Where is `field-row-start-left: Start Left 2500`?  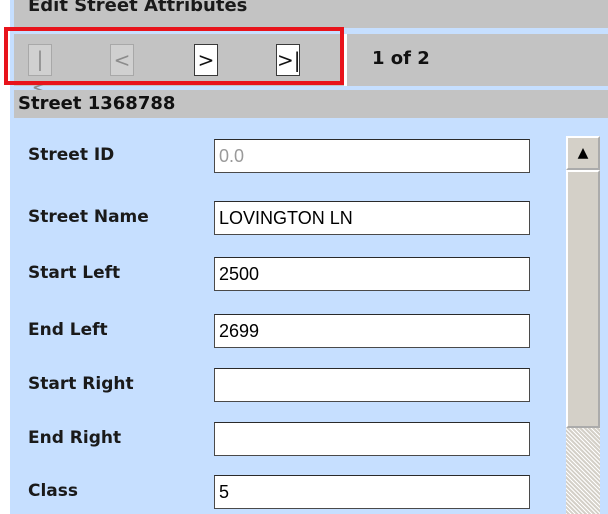
field-row-start-left: Start Left 2500 is located at coordinates (282, 272).